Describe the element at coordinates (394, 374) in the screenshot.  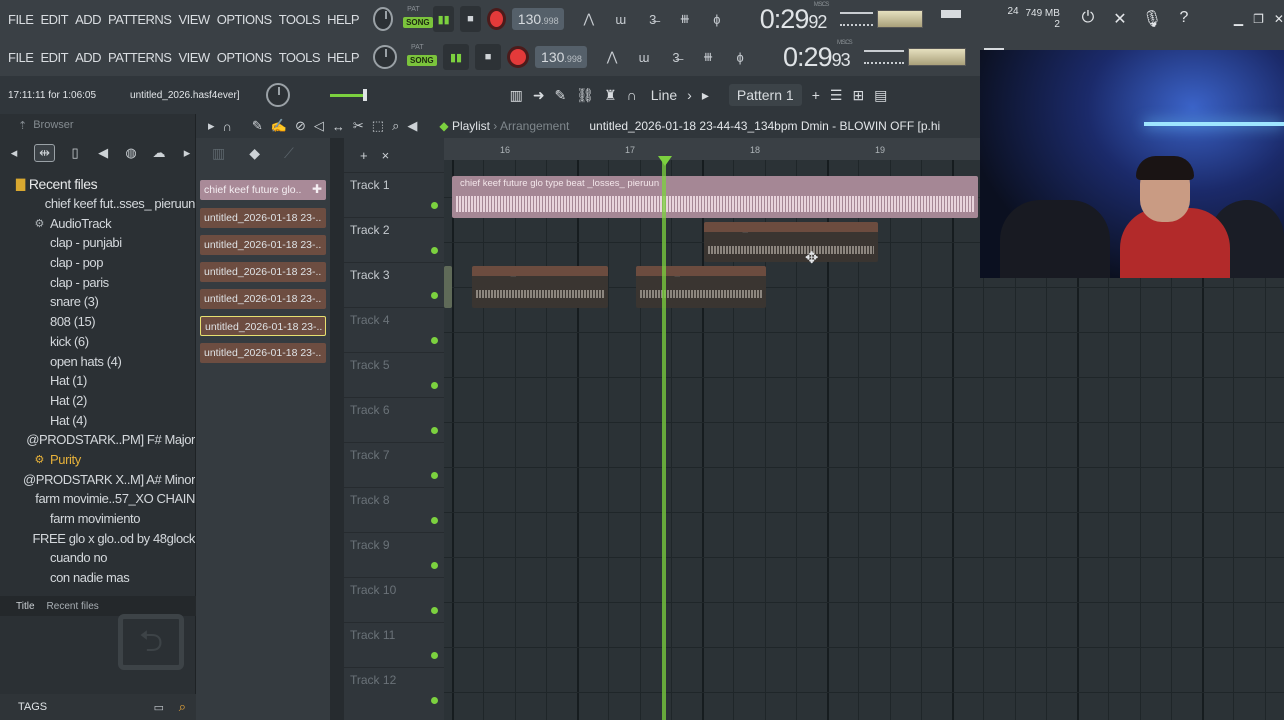
I see `track-header: Track 5` at that location.